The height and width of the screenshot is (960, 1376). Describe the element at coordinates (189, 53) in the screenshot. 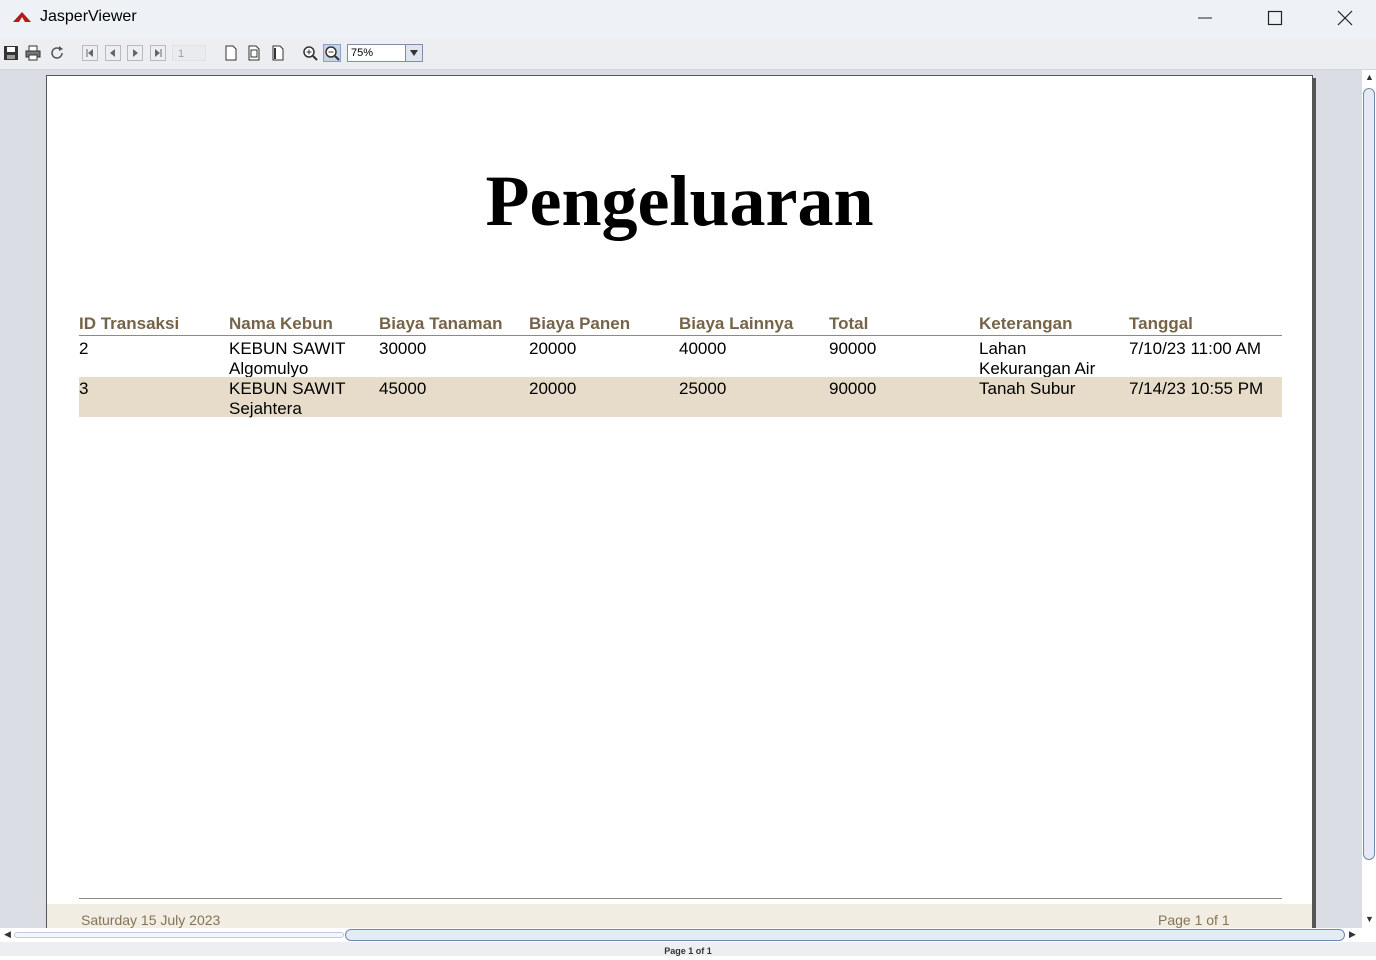

I see `page-number-input: 1` at that location.